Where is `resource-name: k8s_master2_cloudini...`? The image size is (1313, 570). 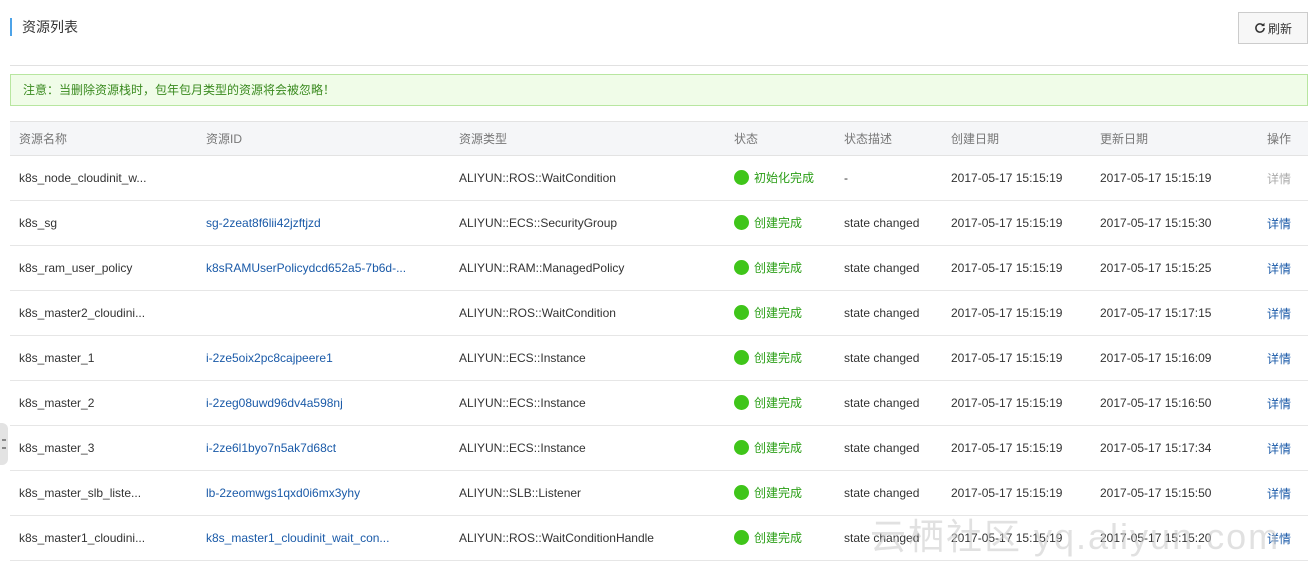
resource-name: k8s_master2_cloudini... is located at coordinates (103, 313).